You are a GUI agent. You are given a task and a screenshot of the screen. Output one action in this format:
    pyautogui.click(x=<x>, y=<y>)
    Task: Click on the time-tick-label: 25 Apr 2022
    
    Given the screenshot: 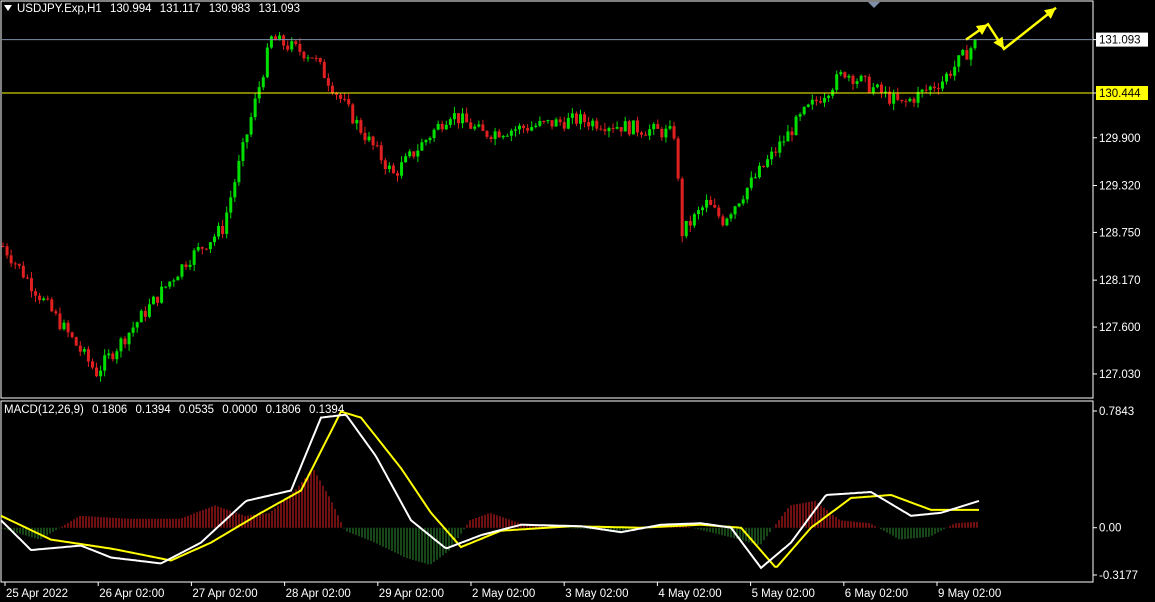 What is the action you would take?
    pyautogui.click(x=37, y=594)
    